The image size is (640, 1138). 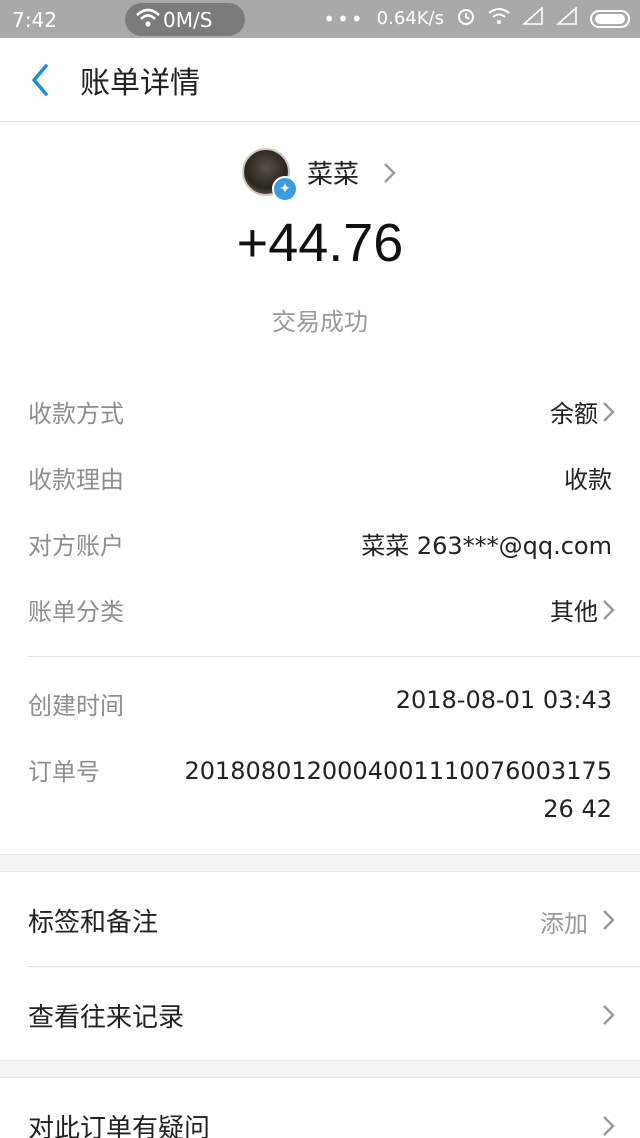 I want to click on transaction-history-label: 查看往来记录, so click(x=106, y=1018).